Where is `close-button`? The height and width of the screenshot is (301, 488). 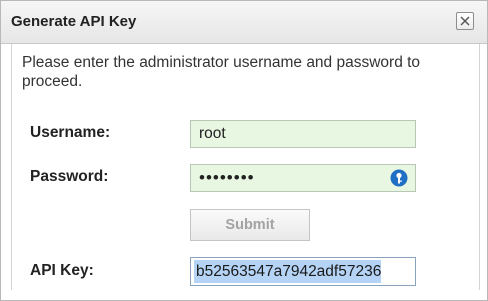 close-button is located at coordinates (465, 21).